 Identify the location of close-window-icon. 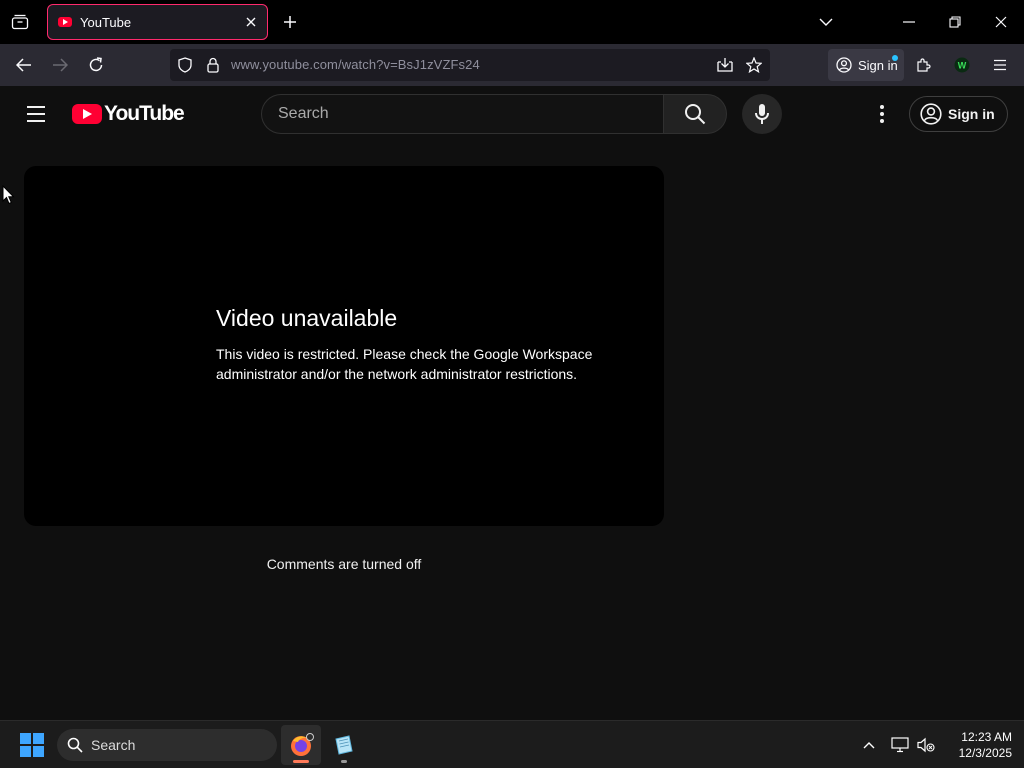
(1001, 22).